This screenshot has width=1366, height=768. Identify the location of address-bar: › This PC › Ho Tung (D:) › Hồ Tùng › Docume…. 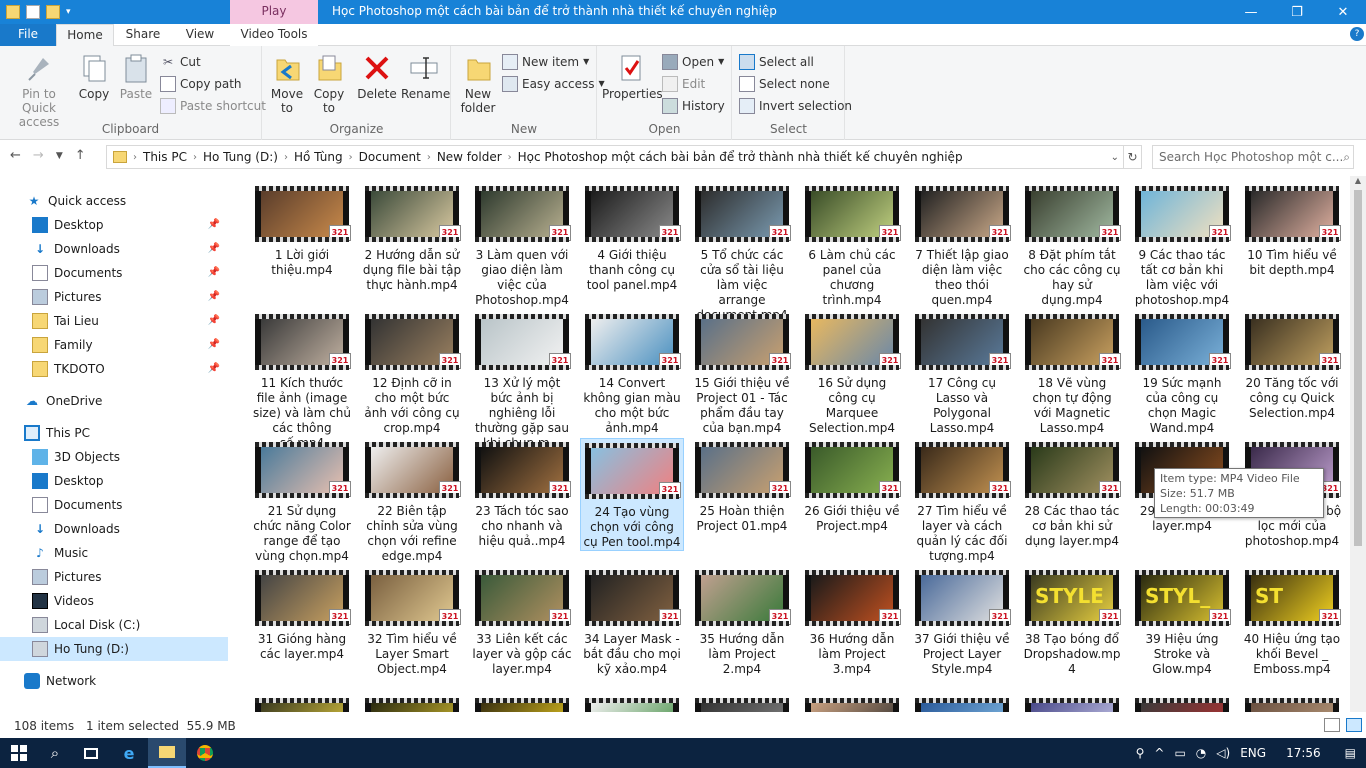
(615, 157).